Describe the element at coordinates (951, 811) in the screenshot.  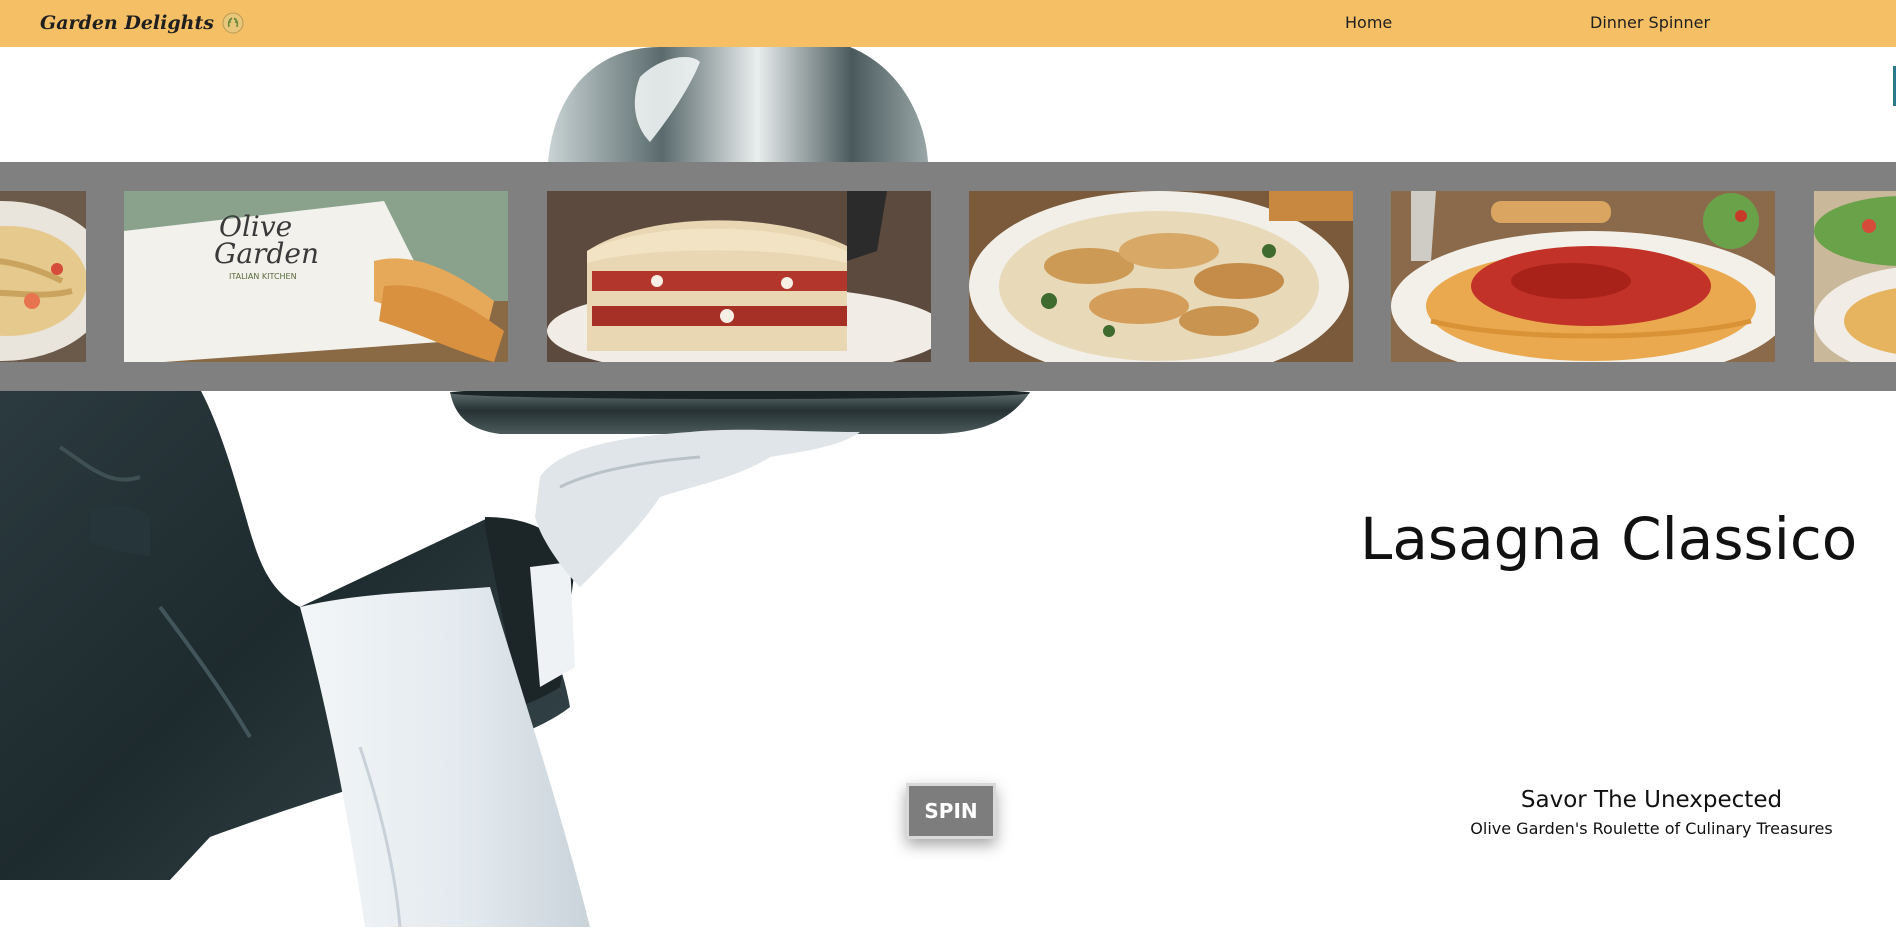
I see `spin-button: SPIN` at that location.